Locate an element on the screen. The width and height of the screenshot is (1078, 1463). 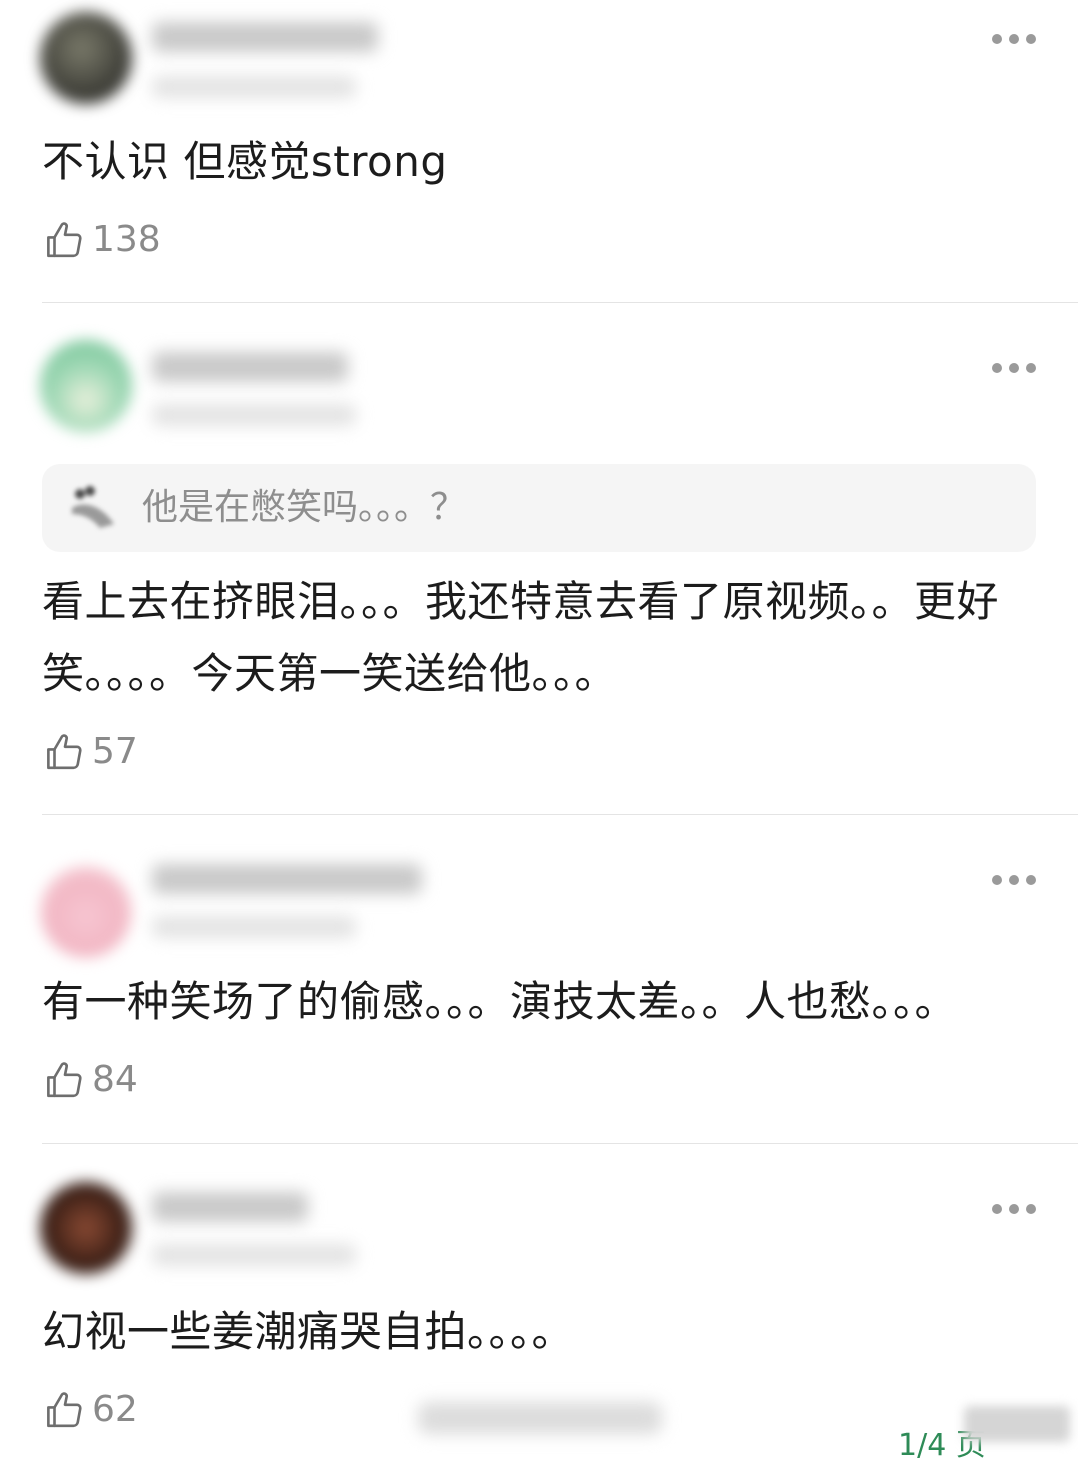
comment-text: 不认识 但感觉strong is located at coordinates (245, 161).